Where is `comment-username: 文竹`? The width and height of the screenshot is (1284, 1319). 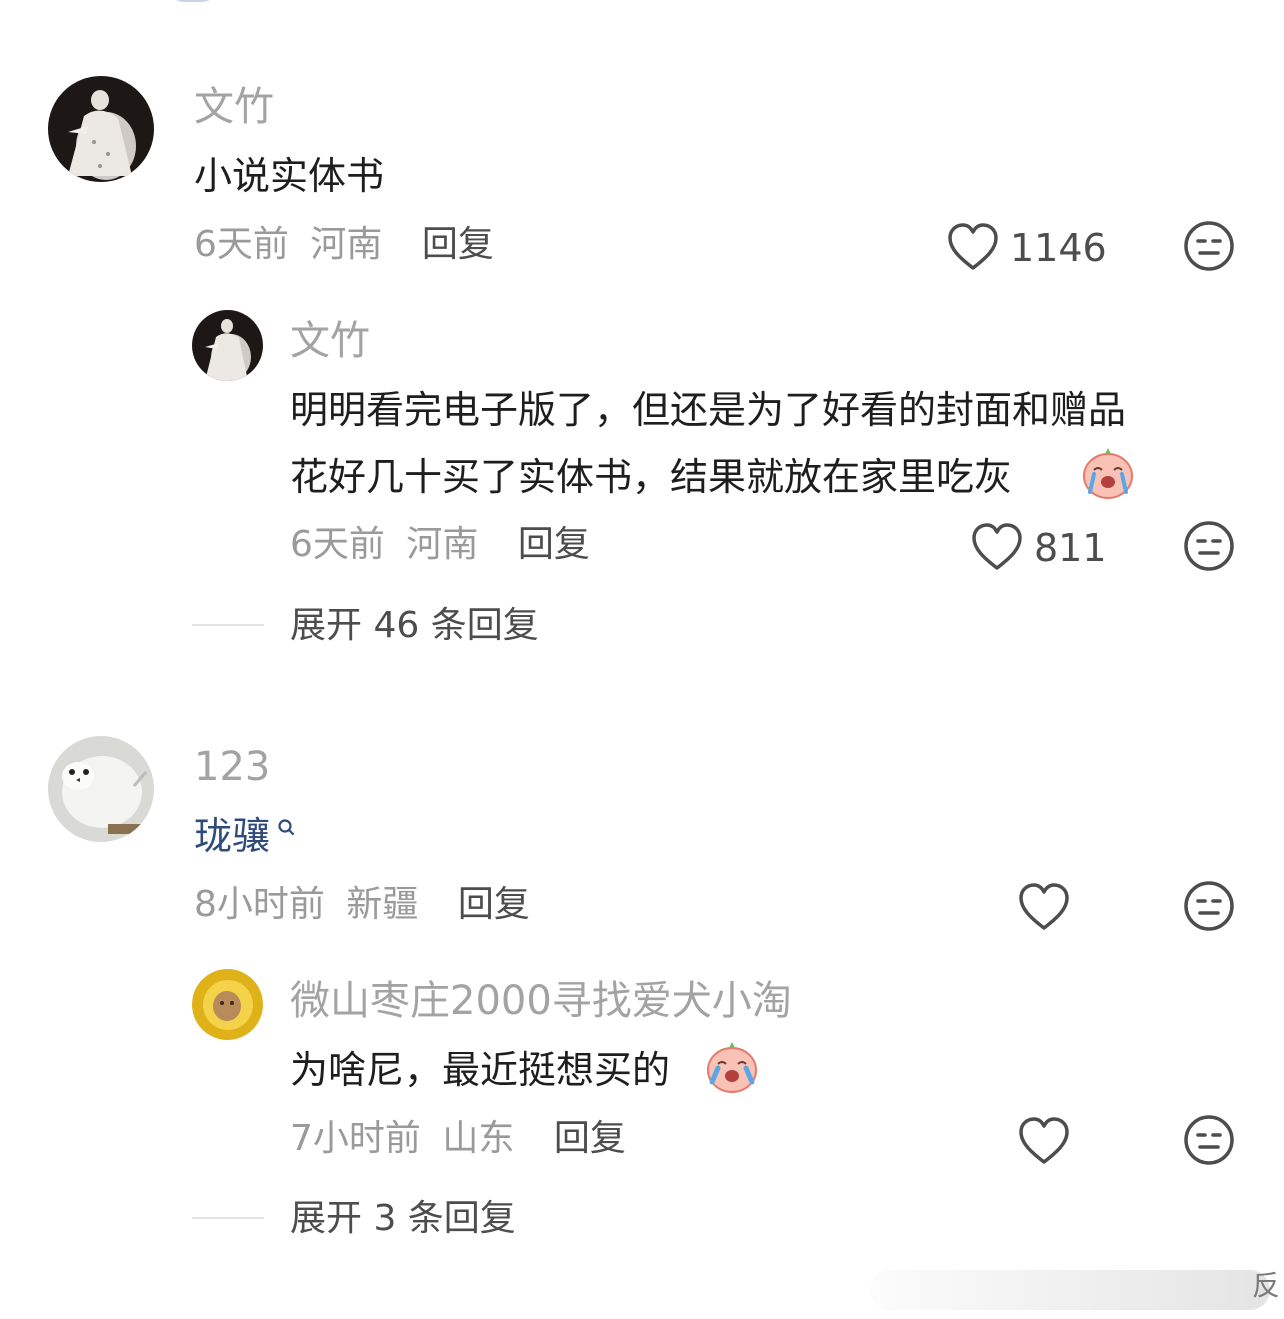
comment-username: 文竹 is located at coordinates (234, 107).